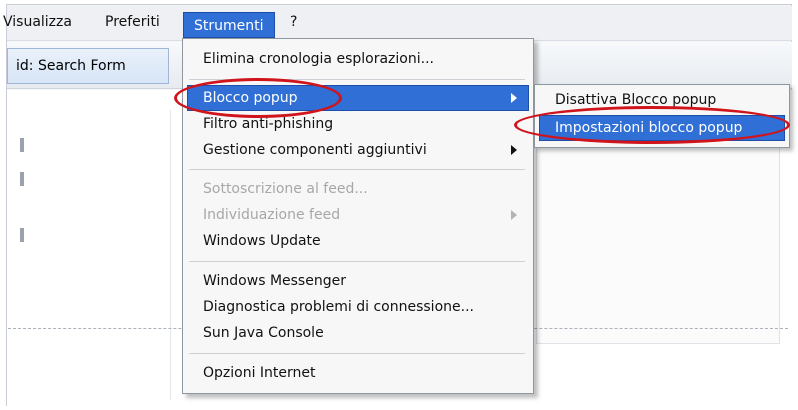 This screenshot has height=410, width=798. I want to click on menu-item-disattiva-blocco: Disattiva Blocco popup, so click(635, 100).